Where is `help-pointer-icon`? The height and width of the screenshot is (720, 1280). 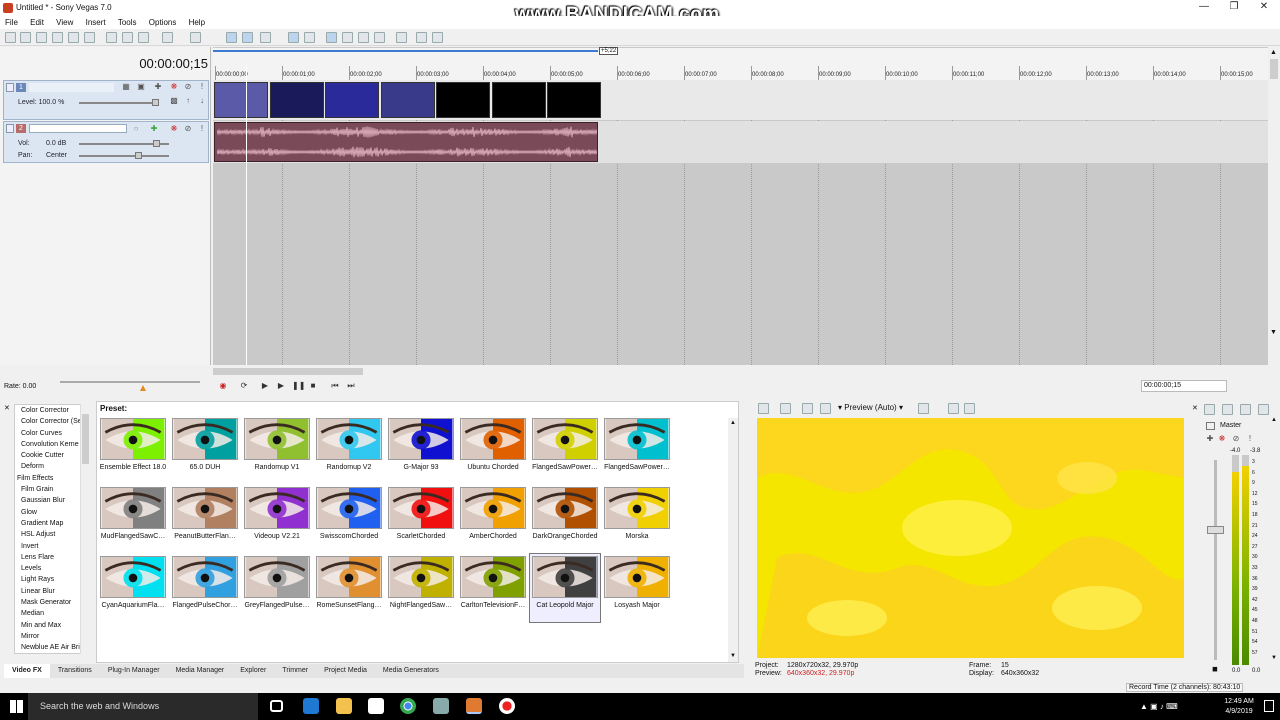 help-pointer-icon is located at coordinates (401, 37).